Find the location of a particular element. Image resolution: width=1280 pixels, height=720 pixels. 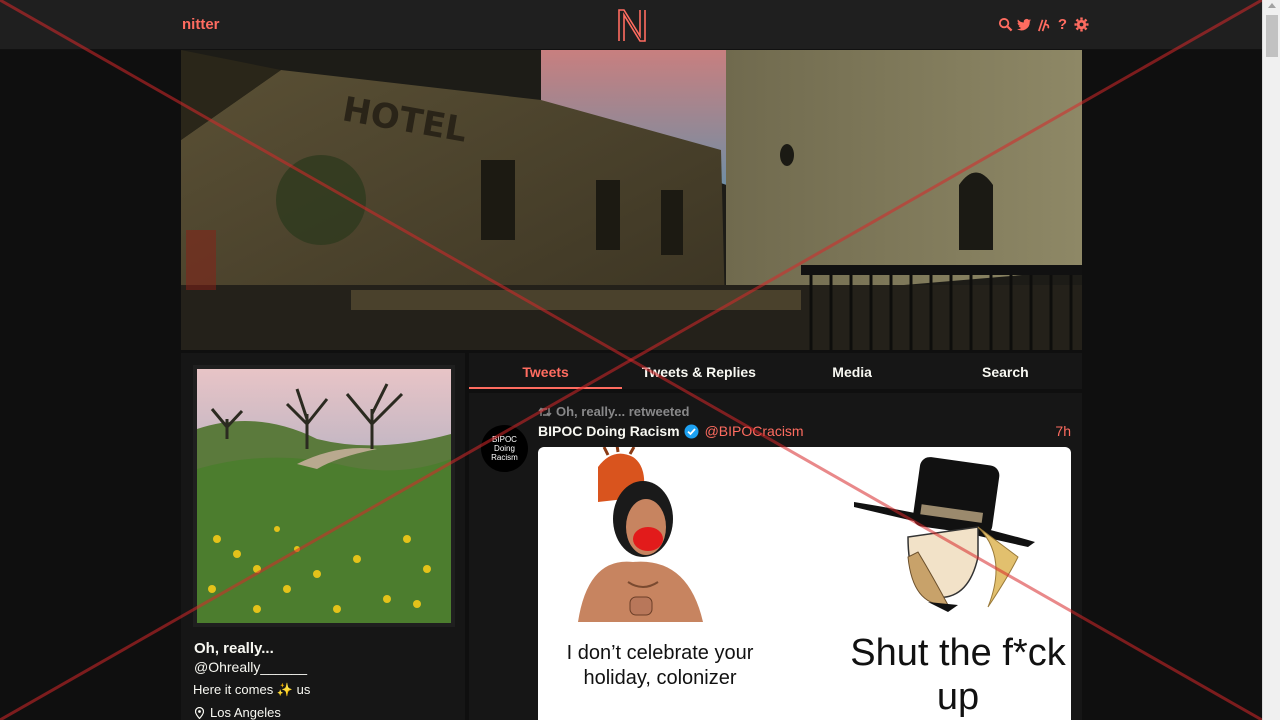

location-pin-icon is located at coordinates (199, 712).